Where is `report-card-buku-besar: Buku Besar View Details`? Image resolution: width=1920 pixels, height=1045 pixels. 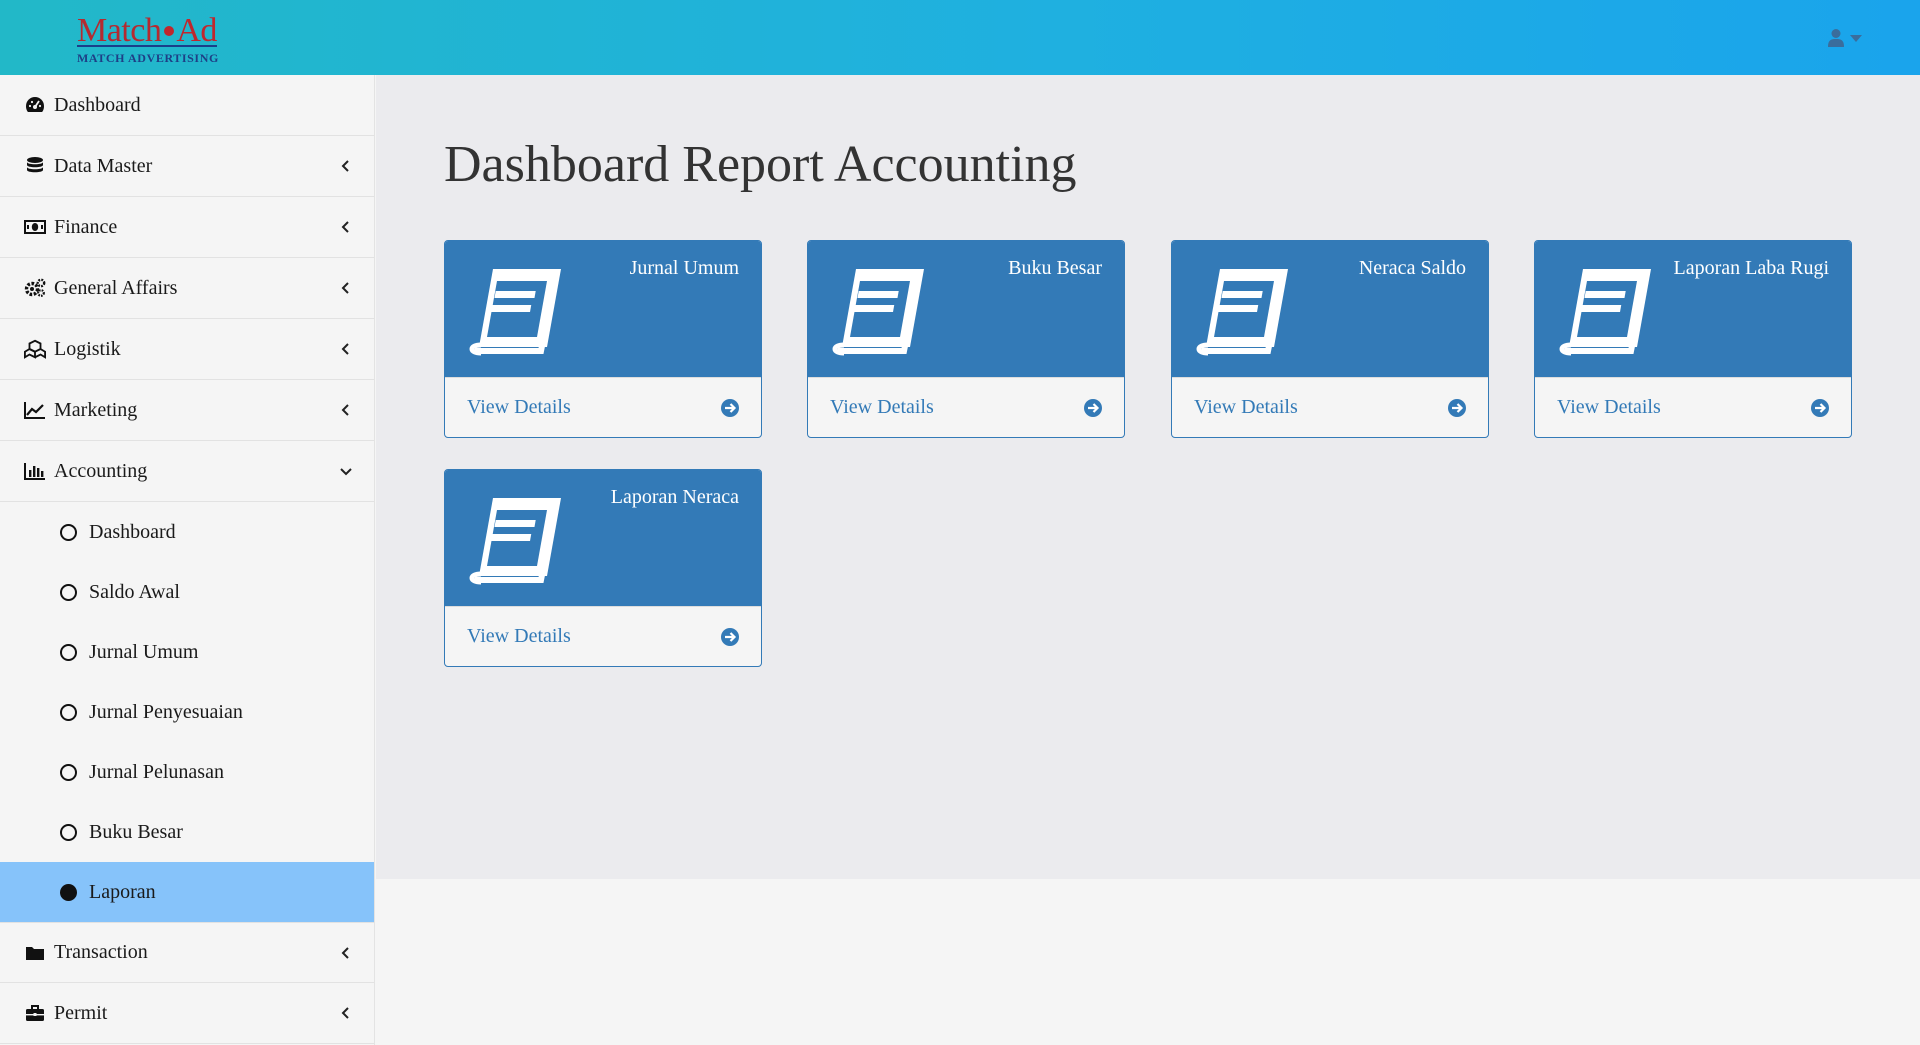
report-card-buku-besar: Buku Besar View Details is located at coordinates (966, 339).